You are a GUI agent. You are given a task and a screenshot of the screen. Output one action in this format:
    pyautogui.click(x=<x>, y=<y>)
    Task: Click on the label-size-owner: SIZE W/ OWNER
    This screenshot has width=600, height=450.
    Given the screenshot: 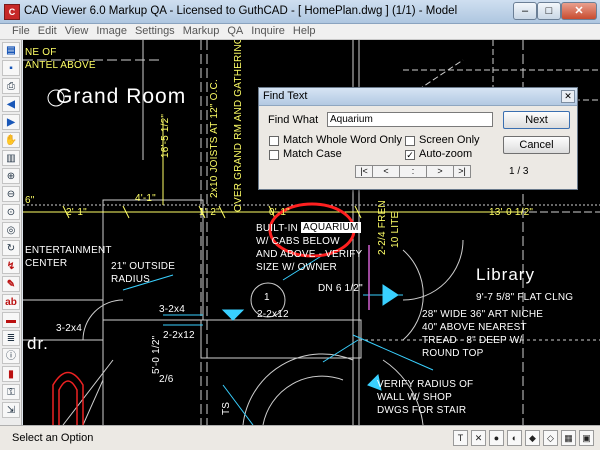 What is the action you would take?
    pyautogui.click(x=296, y=267)
    